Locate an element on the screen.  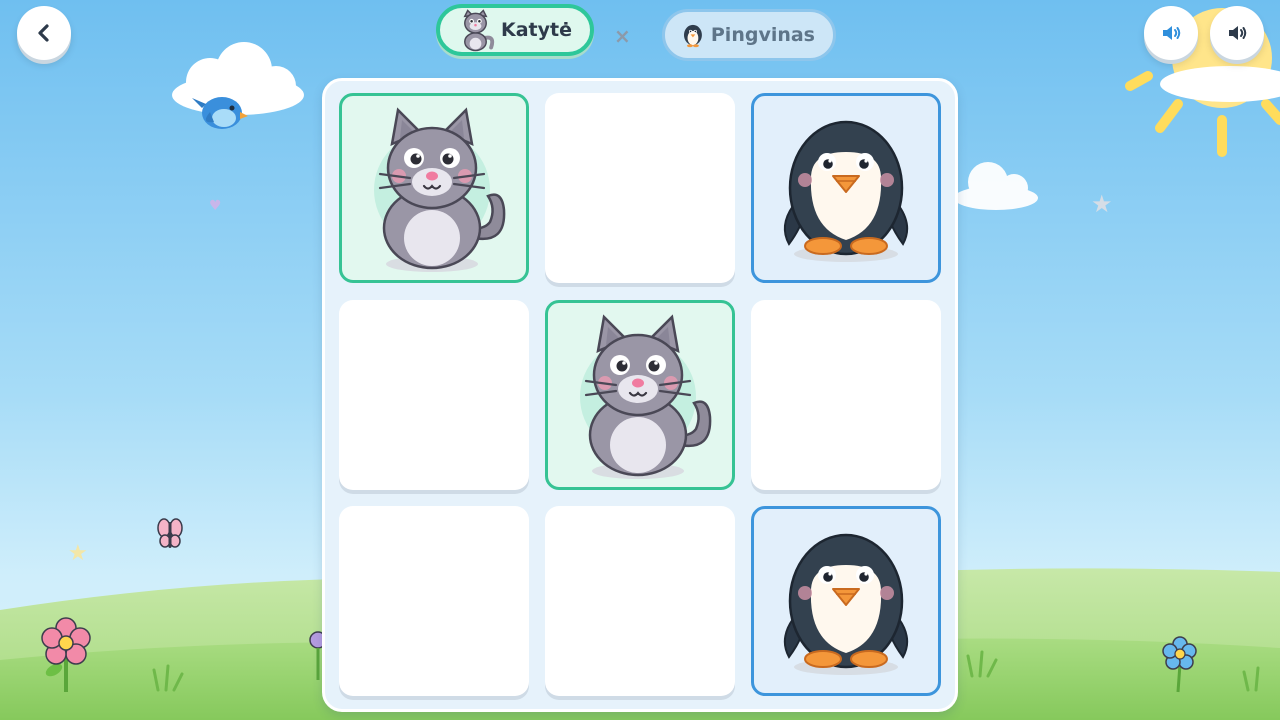
chevron-left-icon is located at coordinates (43, 33).